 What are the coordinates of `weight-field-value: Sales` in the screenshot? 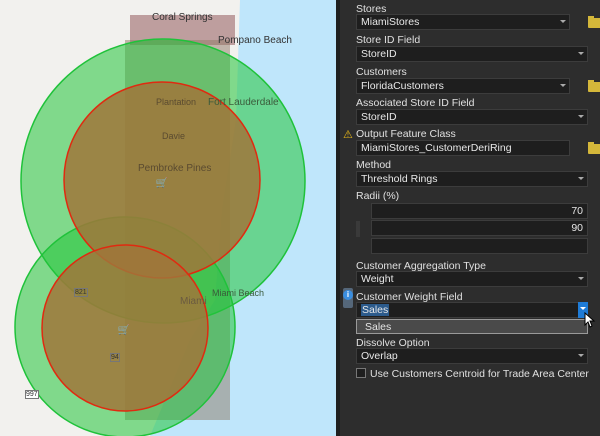 It's located at (375, 310).